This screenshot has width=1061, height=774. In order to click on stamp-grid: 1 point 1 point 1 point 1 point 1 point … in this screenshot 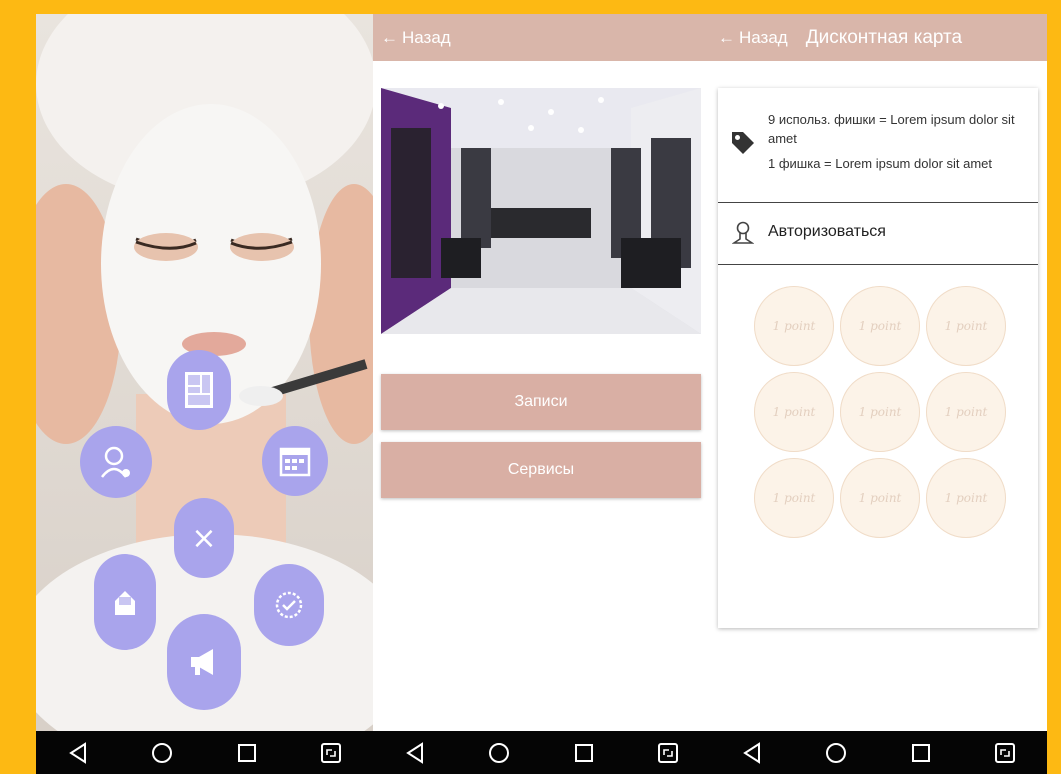, I will do `click(880, 412)`.